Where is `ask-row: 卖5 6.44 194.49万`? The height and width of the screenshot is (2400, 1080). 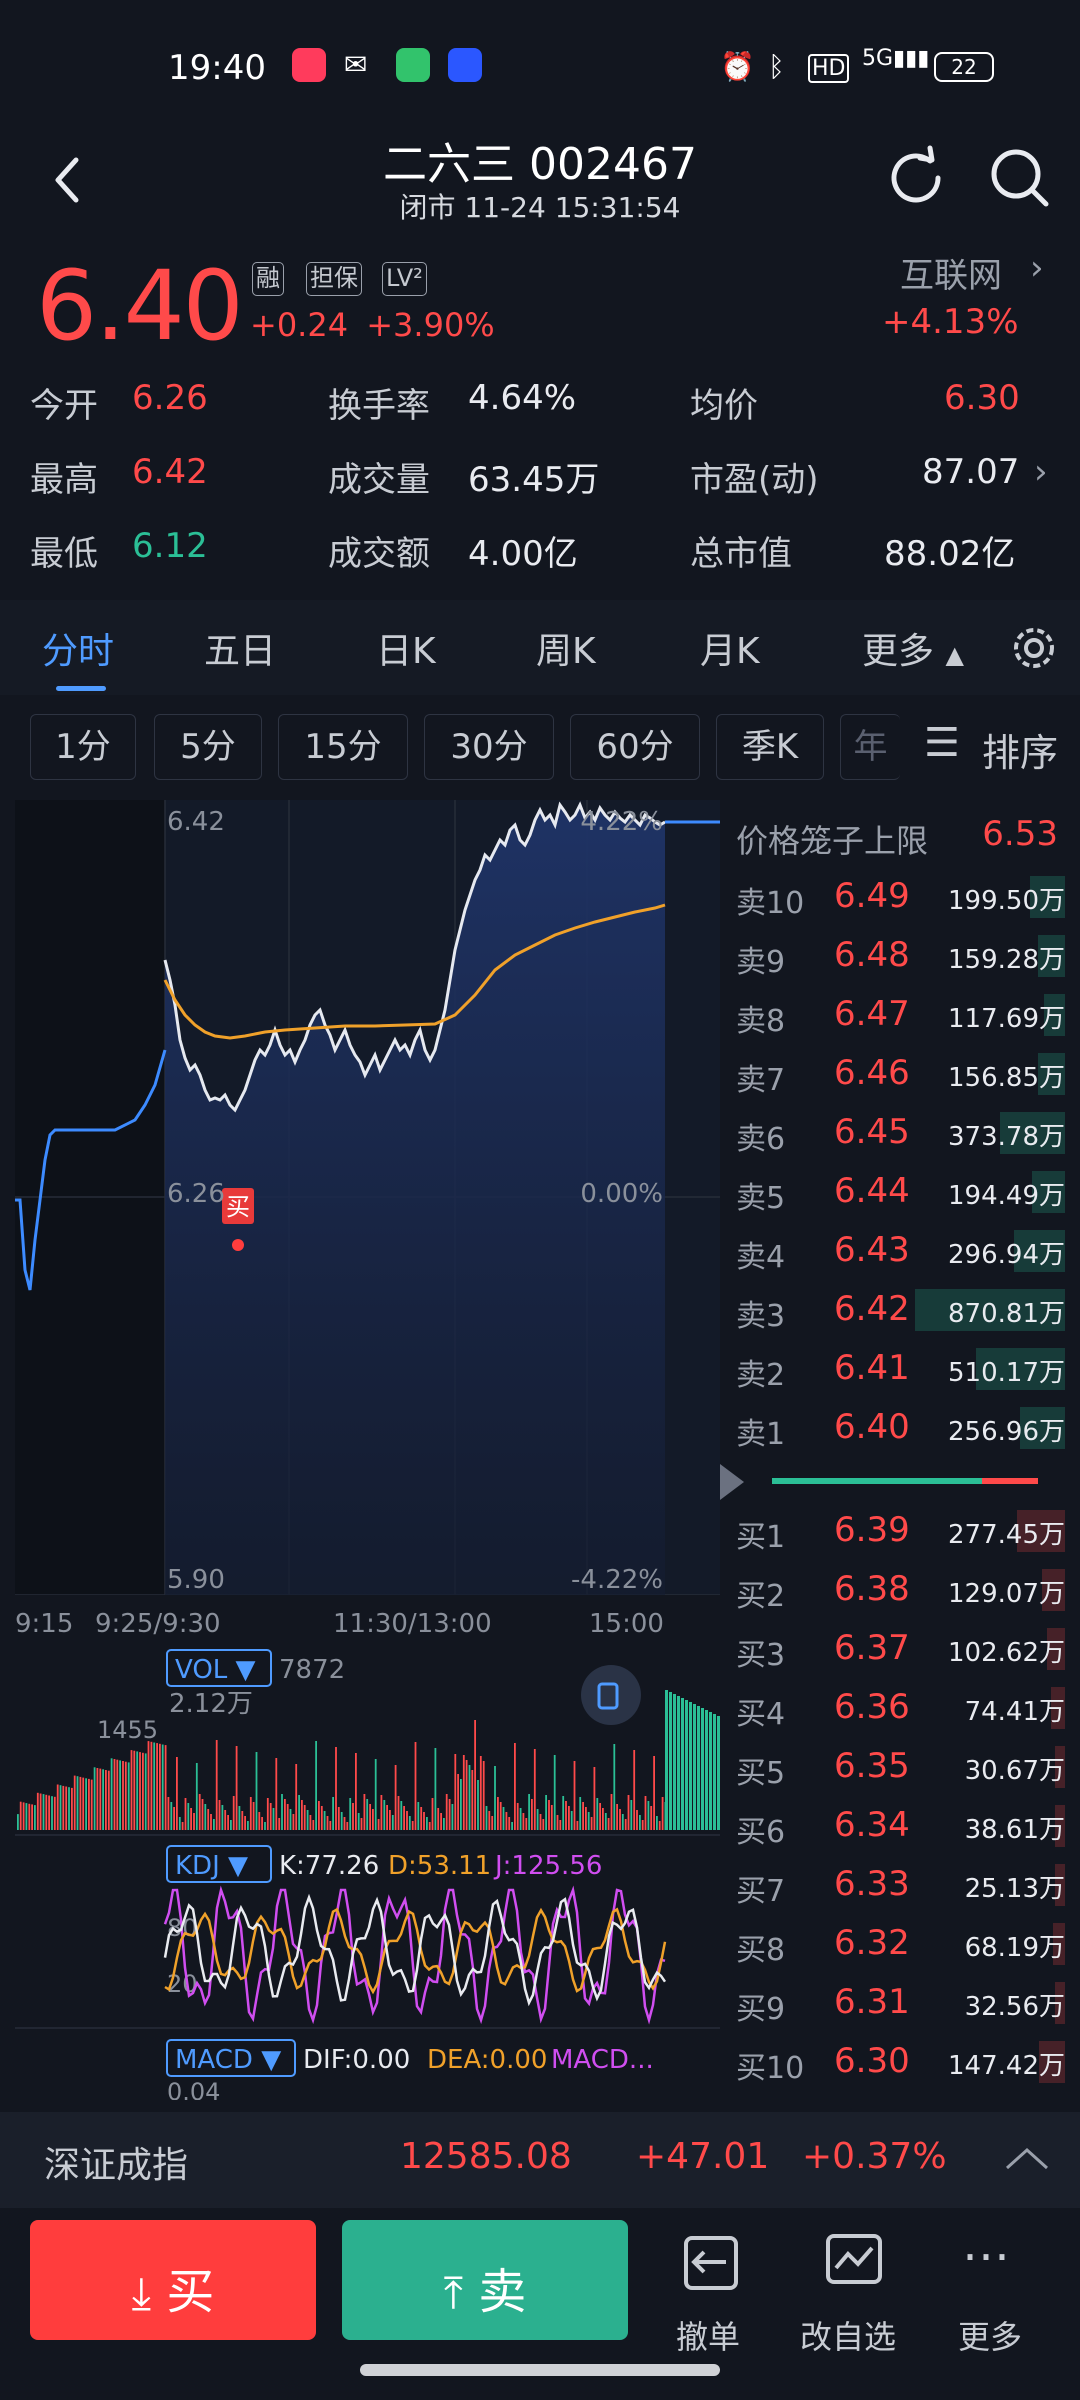 ask-row: 卖5 6.44 194.49万 is located at coordinates (892, 1192).